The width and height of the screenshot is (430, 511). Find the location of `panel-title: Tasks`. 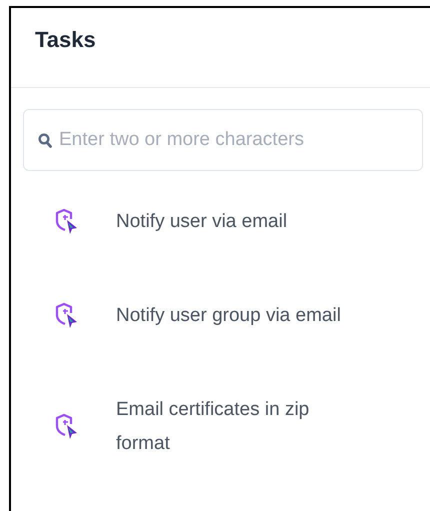

panel-title: Tasks is located at coordinates (65, 40).